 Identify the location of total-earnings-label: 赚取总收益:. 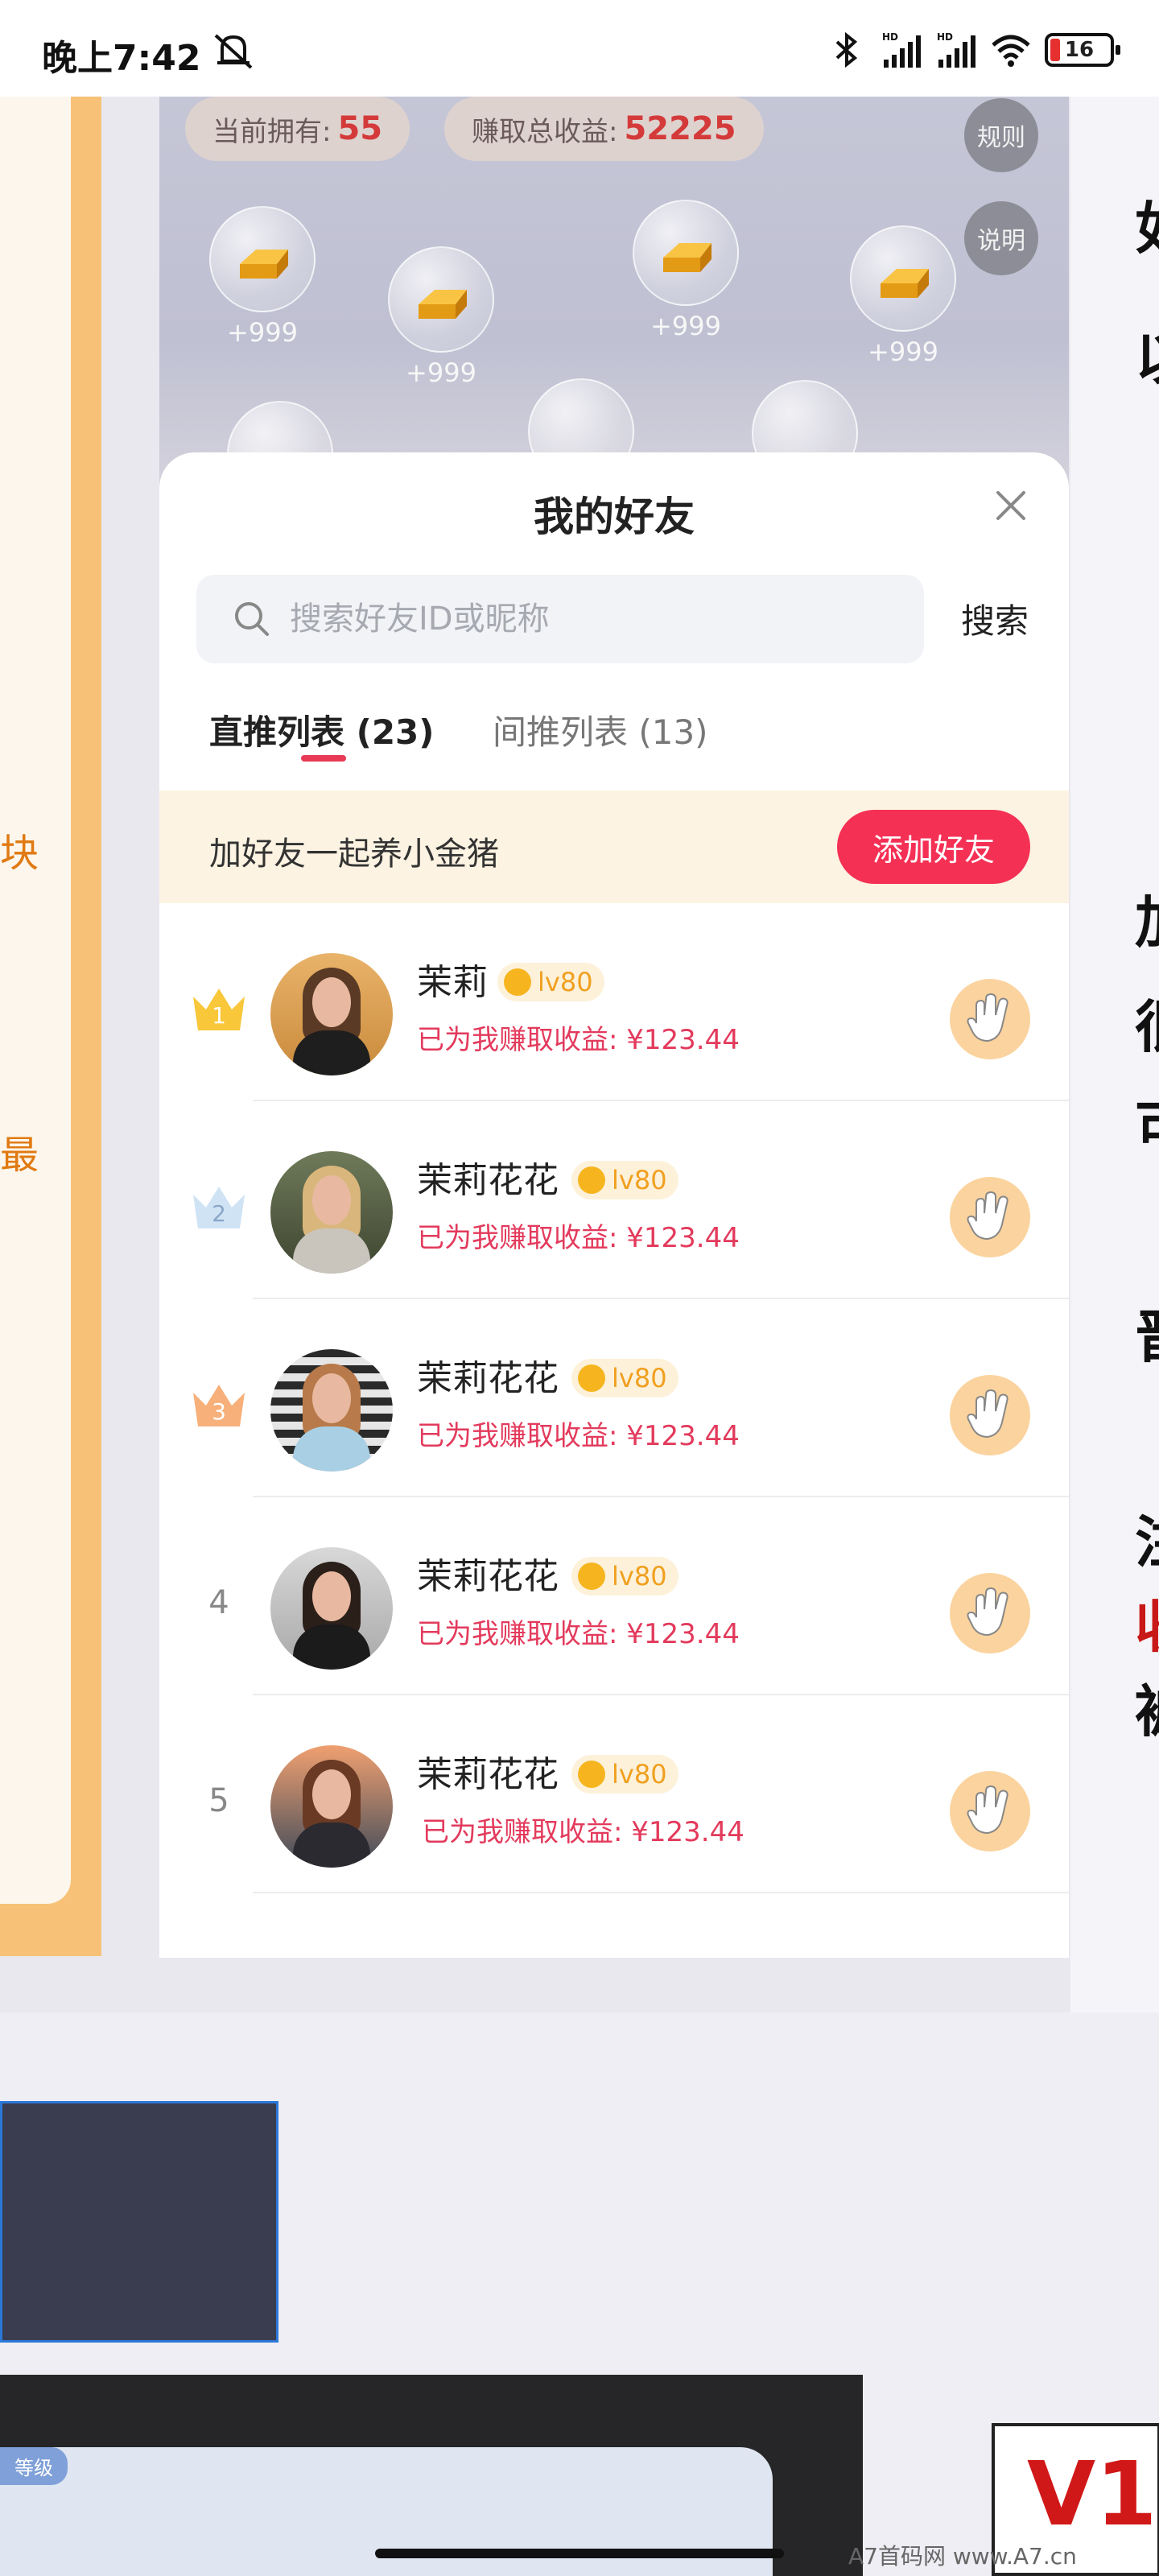
(545, 131).